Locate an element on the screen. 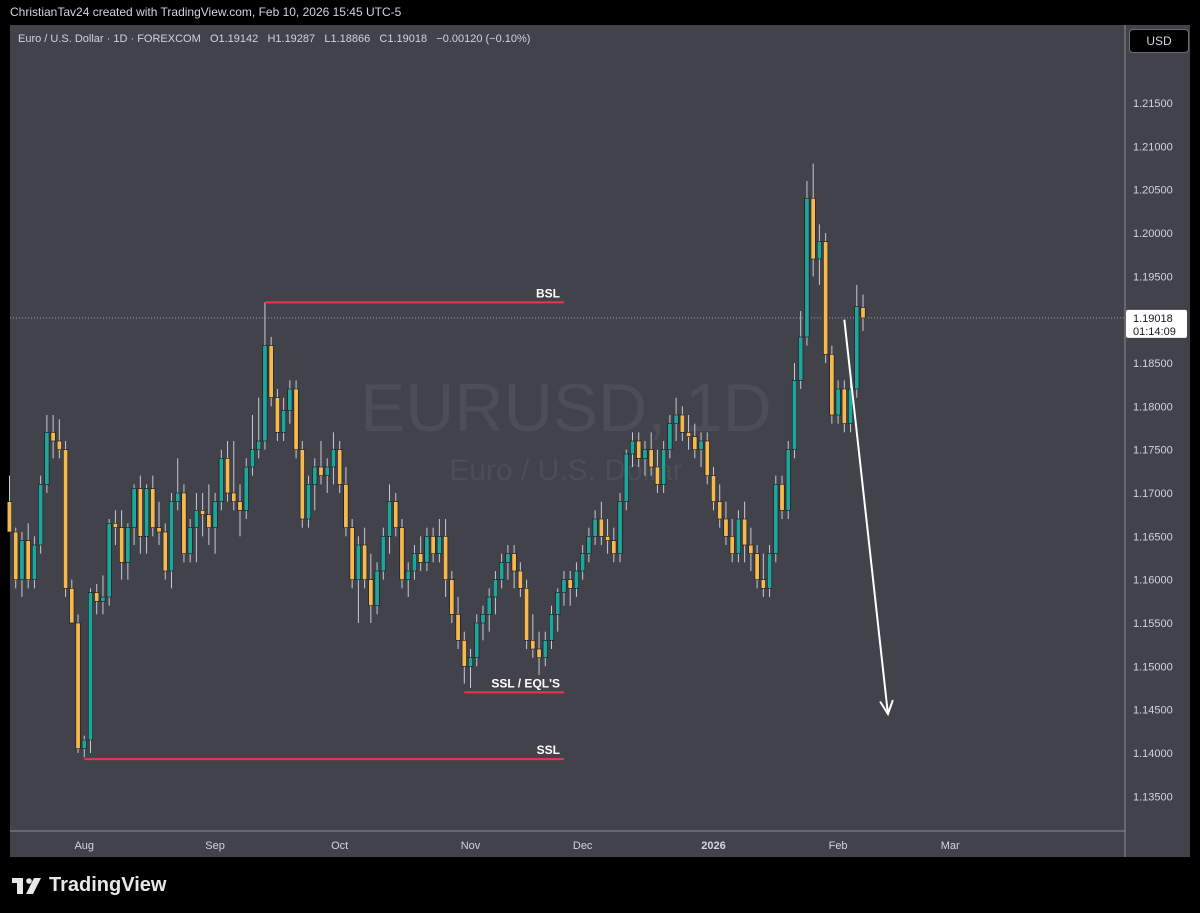 This screenshot has width=1200, height=913. level-label: BSL is located at coordinates (548, 293).